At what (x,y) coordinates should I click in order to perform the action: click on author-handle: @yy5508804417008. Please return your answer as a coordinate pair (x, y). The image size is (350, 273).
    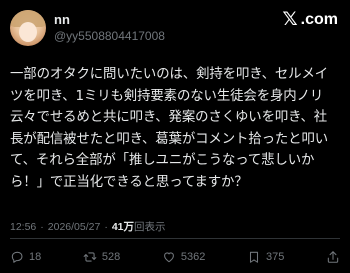
    Looking at the image, I should click on (109, 36).